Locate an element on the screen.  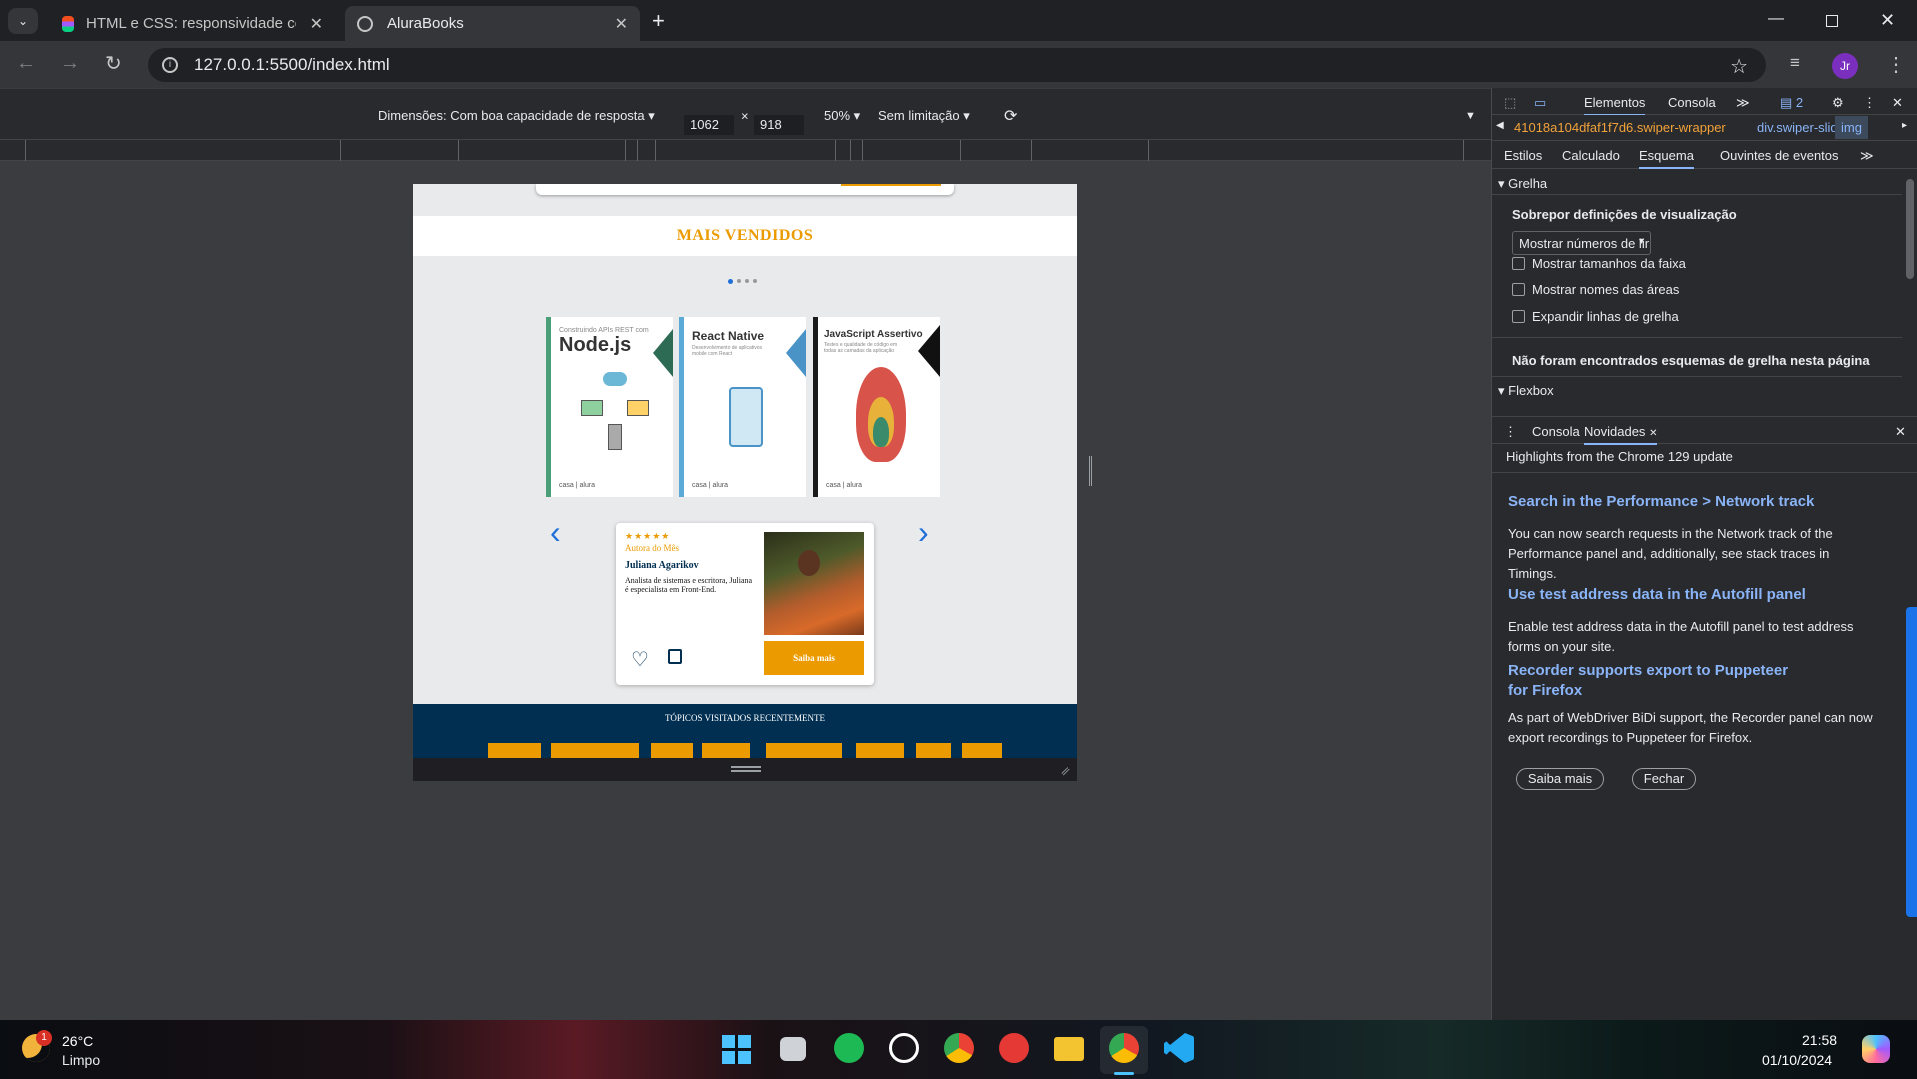
heart-icon: ♡ is located at coordinates (640, 659).